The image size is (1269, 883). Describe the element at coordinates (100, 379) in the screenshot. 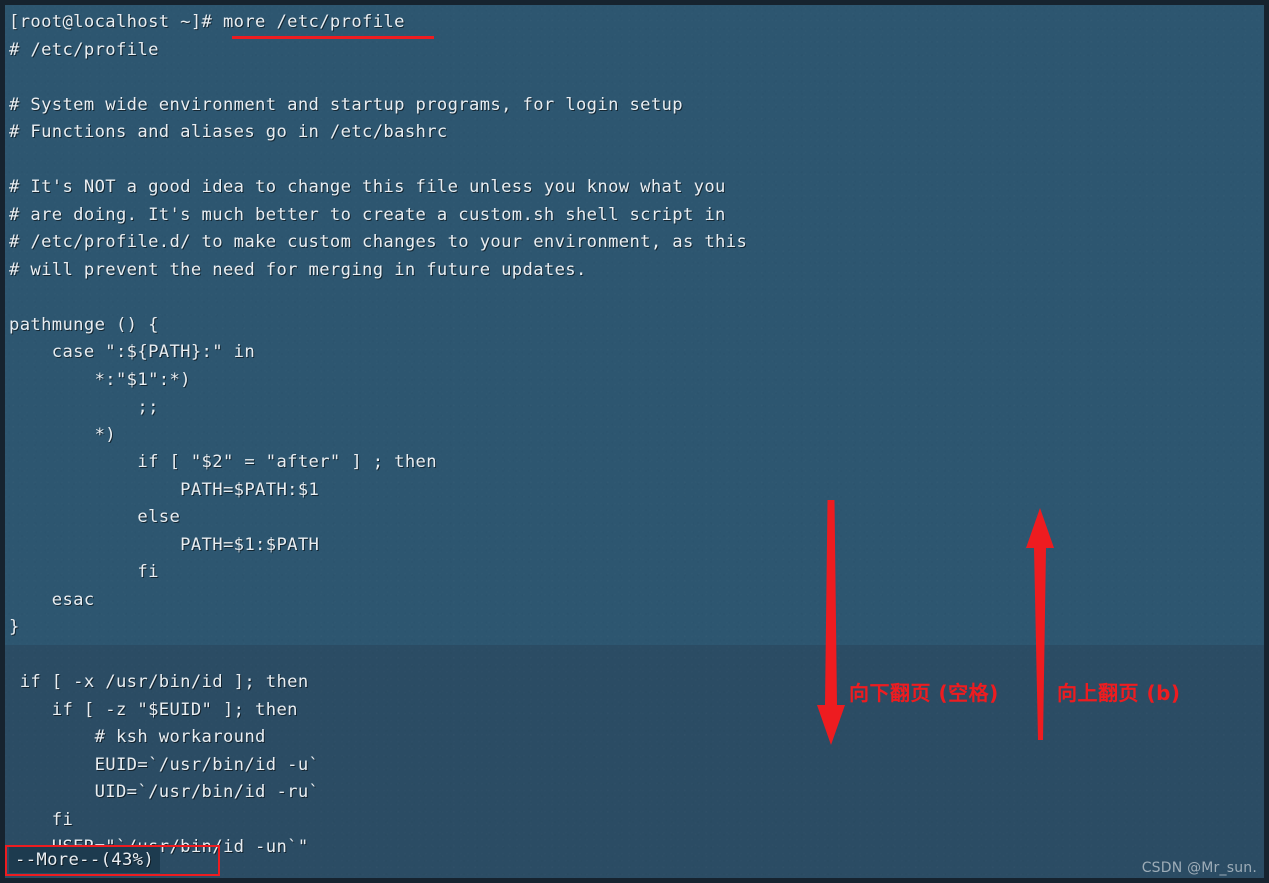

I see `terminal-line: *:"$1":*)` at that location.